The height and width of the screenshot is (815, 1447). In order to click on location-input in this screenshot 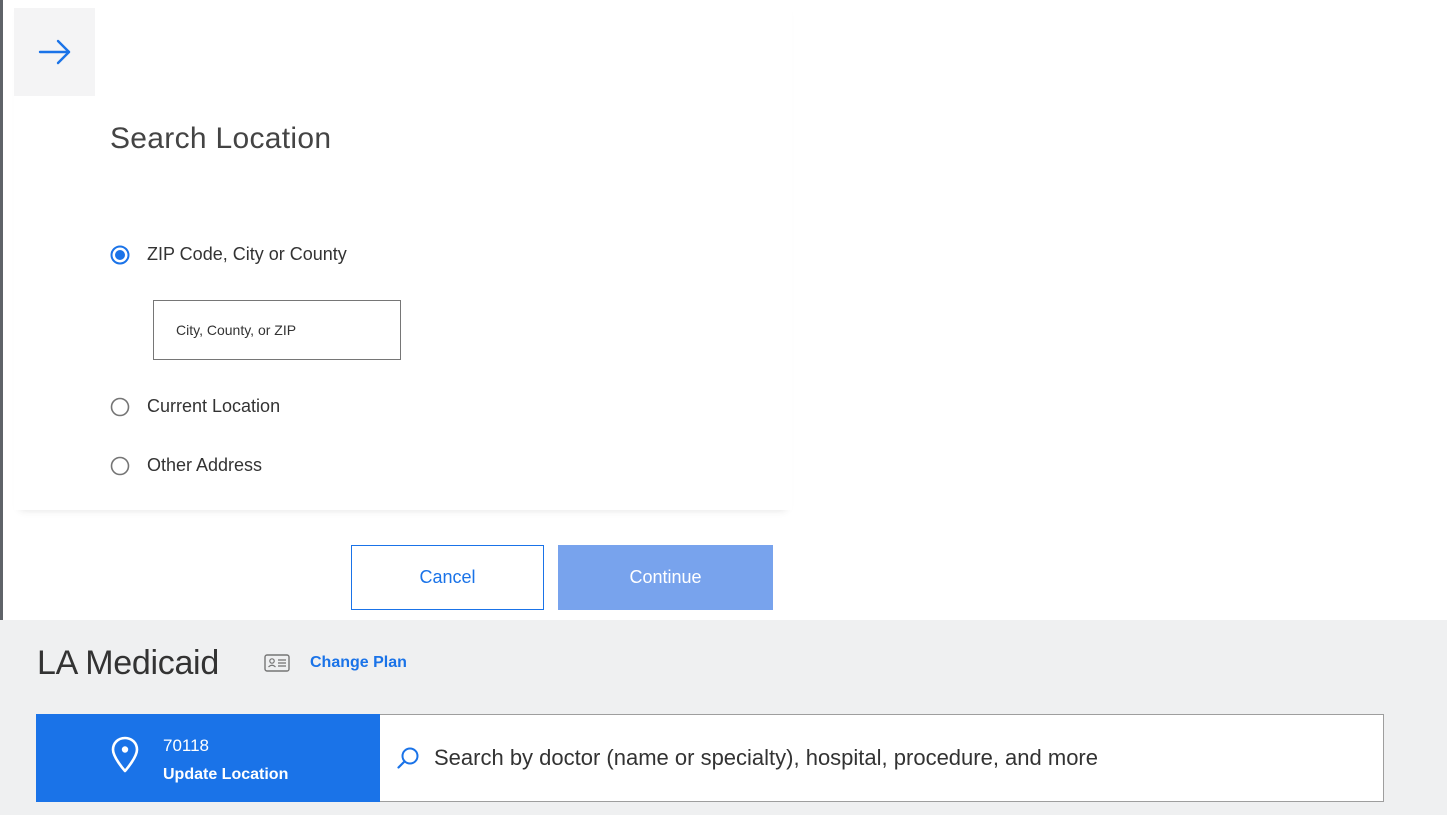, I will do `click(277, 330)`.